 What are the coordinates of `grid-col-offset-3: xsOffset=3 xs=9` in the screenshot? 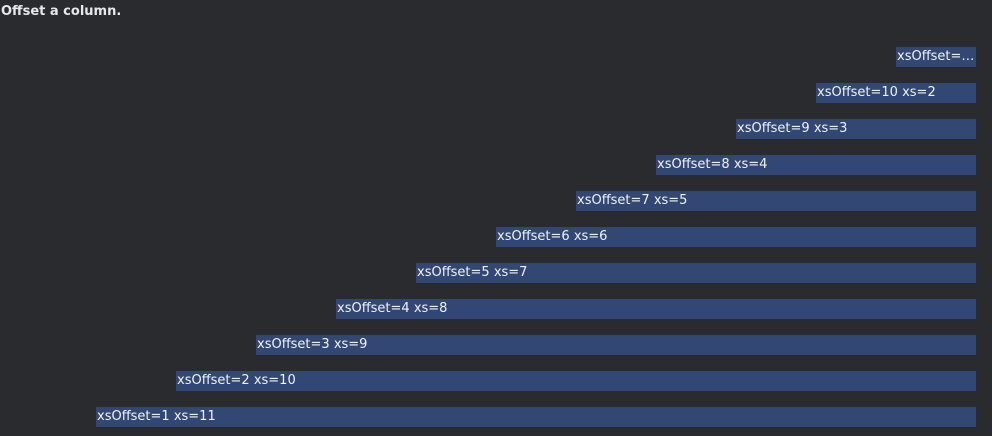 It's located at (616, 345).